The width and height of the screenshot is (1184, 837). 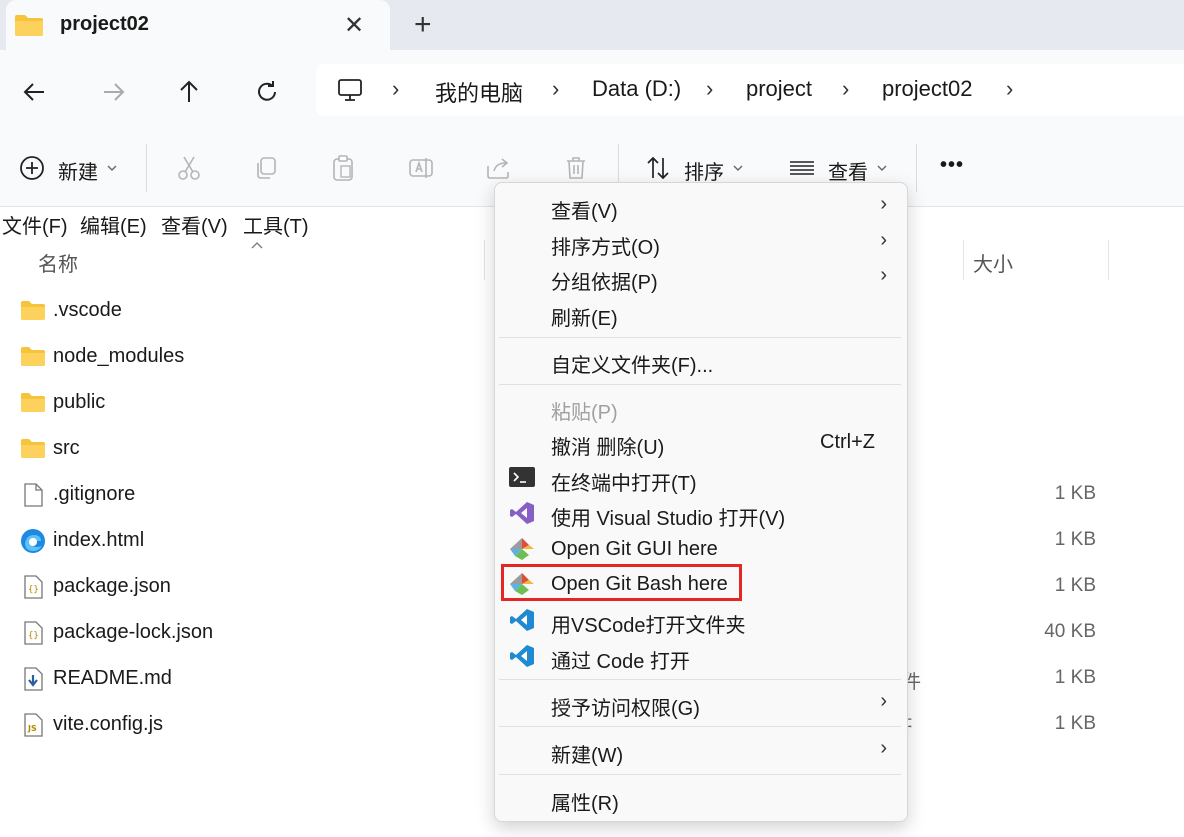 What do you see at coordinates (78, 170) in the screenshot?
I see `new-button-label: 新建` at bounding box center [78, 170].